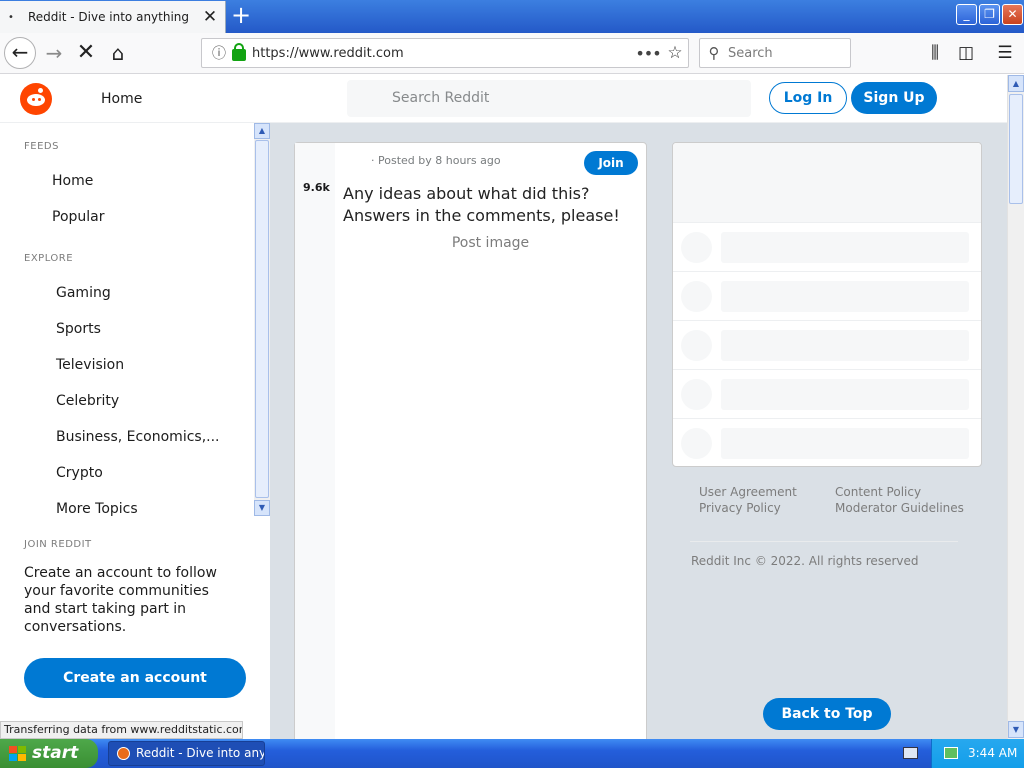 This screenshot has width=1024, height=768. Describe the element at coordinates (1016, 149) in the screenshot. I see `page-scroll-thumb` at that location.